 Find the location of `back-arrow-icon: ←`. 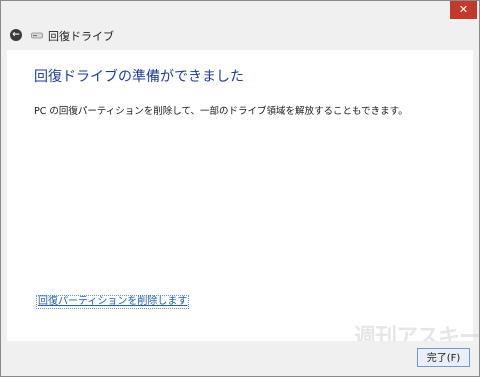

back-arrow-icon: ← is located at coordinates (16, 35).